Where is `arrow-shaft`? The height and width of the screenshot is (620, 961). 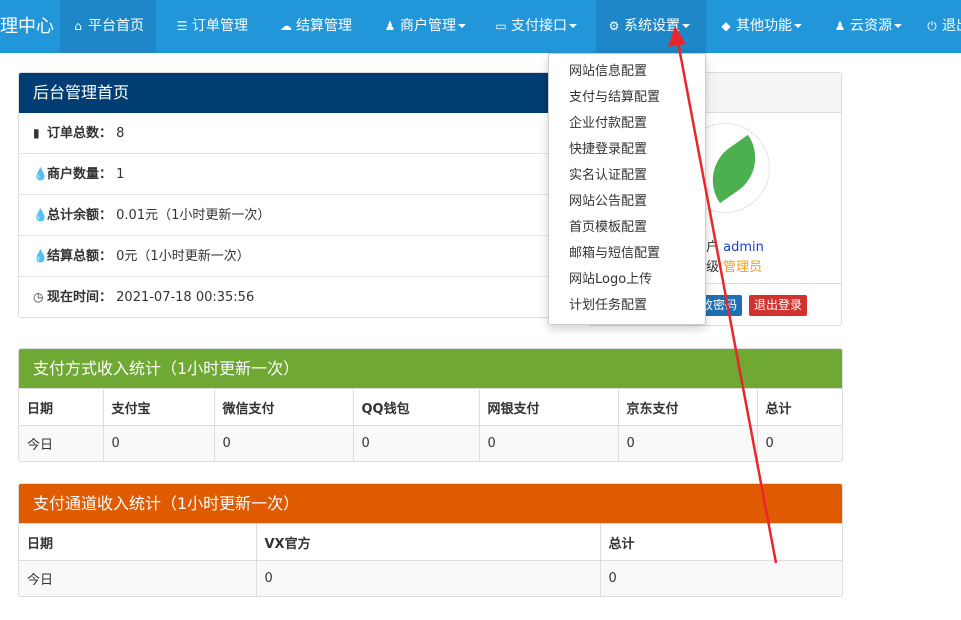
arrow-shaft is located at coordinates (727, 302).